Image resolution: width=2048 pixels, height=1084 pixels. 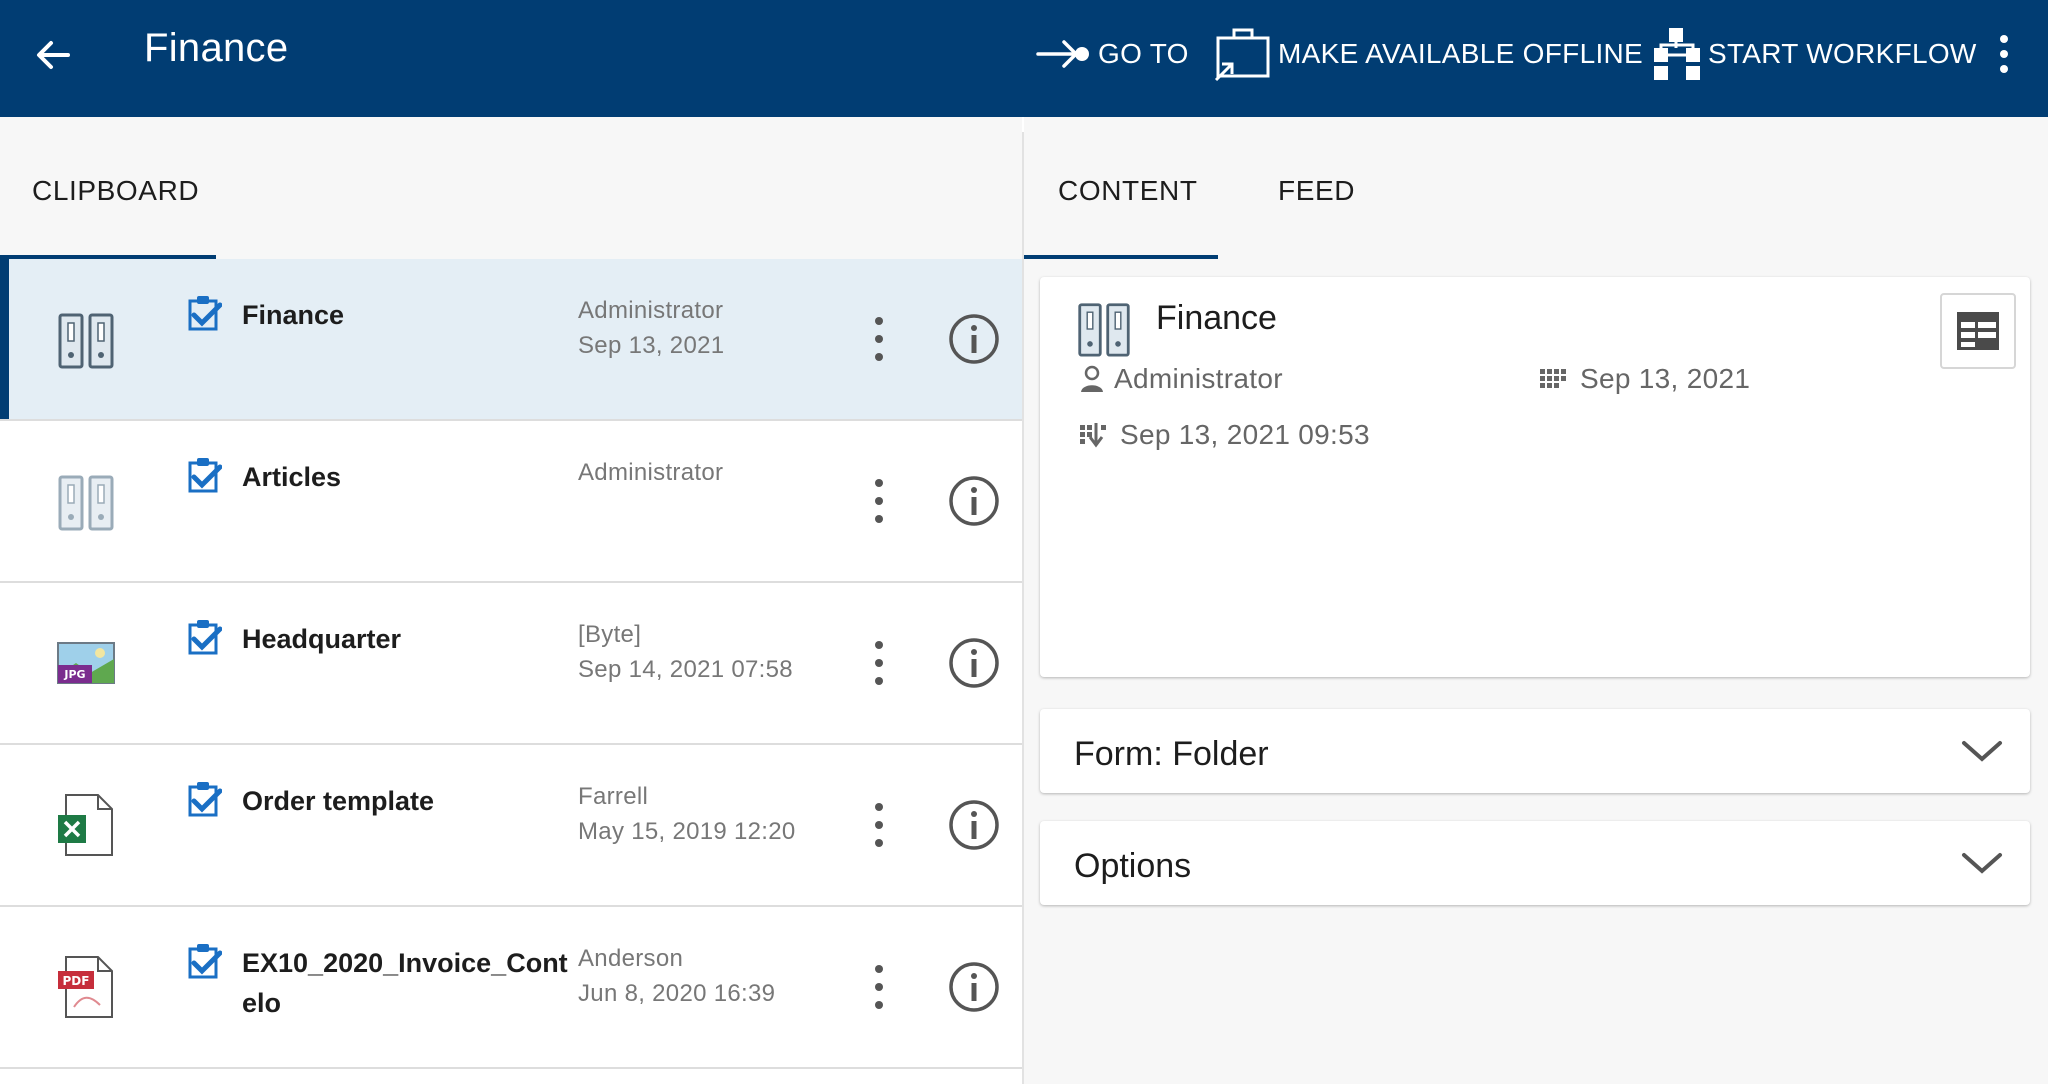 What do you see at coordinates (1536, 188) in the screenshot?
I see `right-tab-bar: CONTENT FEED` at bounding box center [1536, 188].